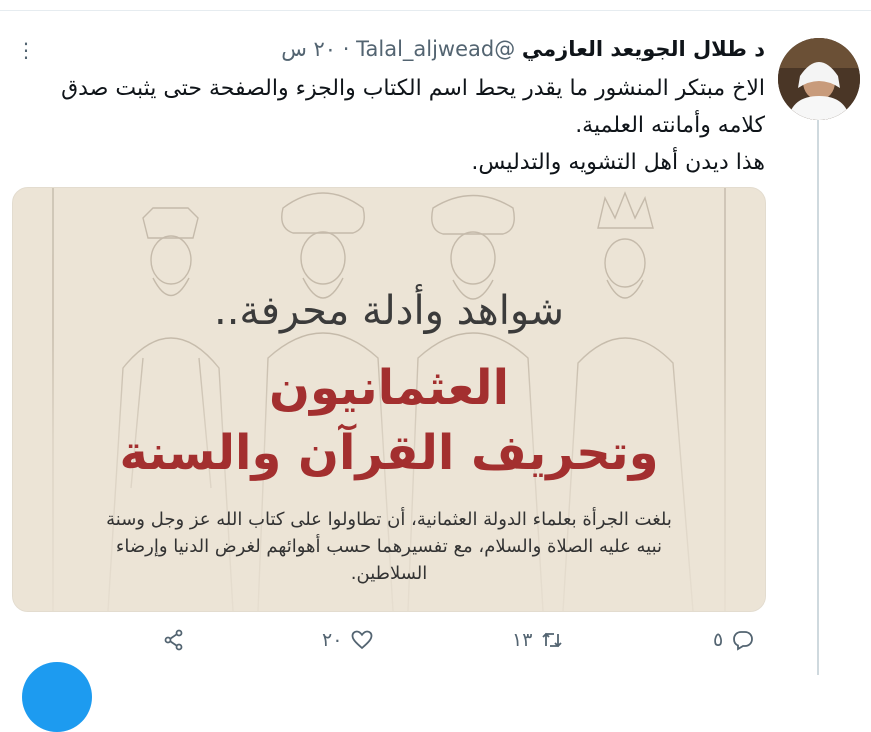 The width and height of the screenshot is (871, 732). Describe the element at coordinates (538, 640) in the screenshot. I see `retweet-button: ١٣` at that location.